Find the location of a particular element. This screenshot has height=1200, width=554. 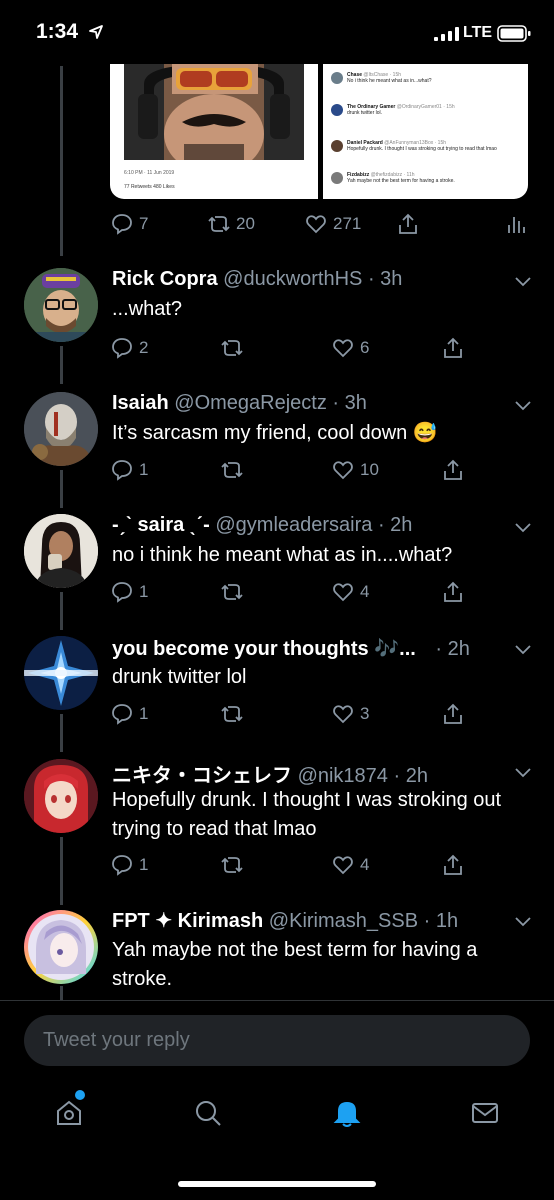

tweet-text: drunk twitter lol is located at coordinates (179, 677).